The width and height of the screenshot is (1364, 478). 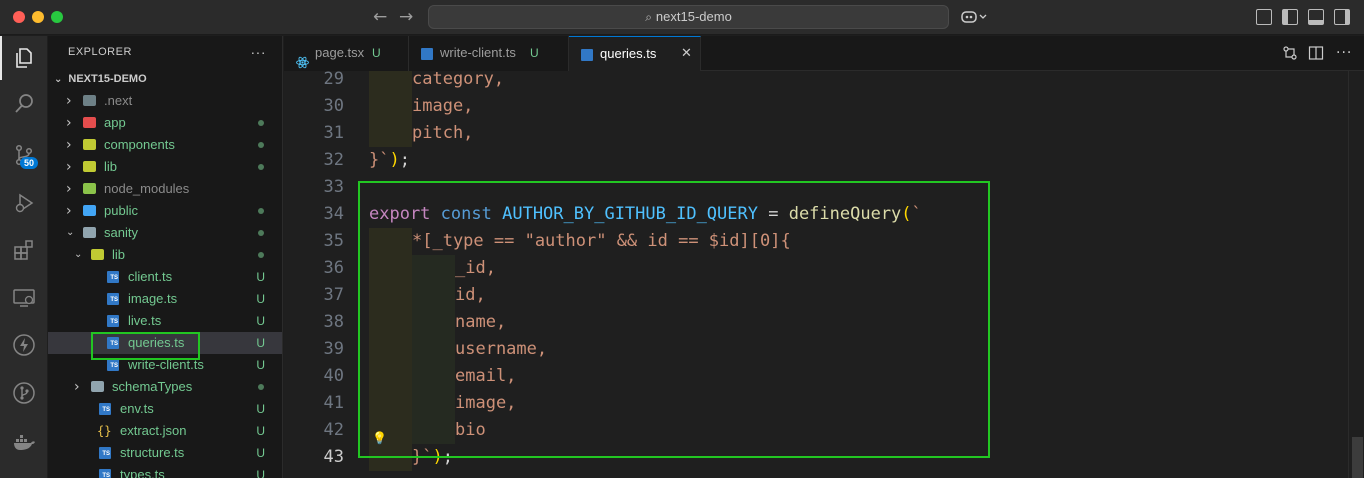 I want to click on tree-item-label: lib, so click(x=119, y=254).